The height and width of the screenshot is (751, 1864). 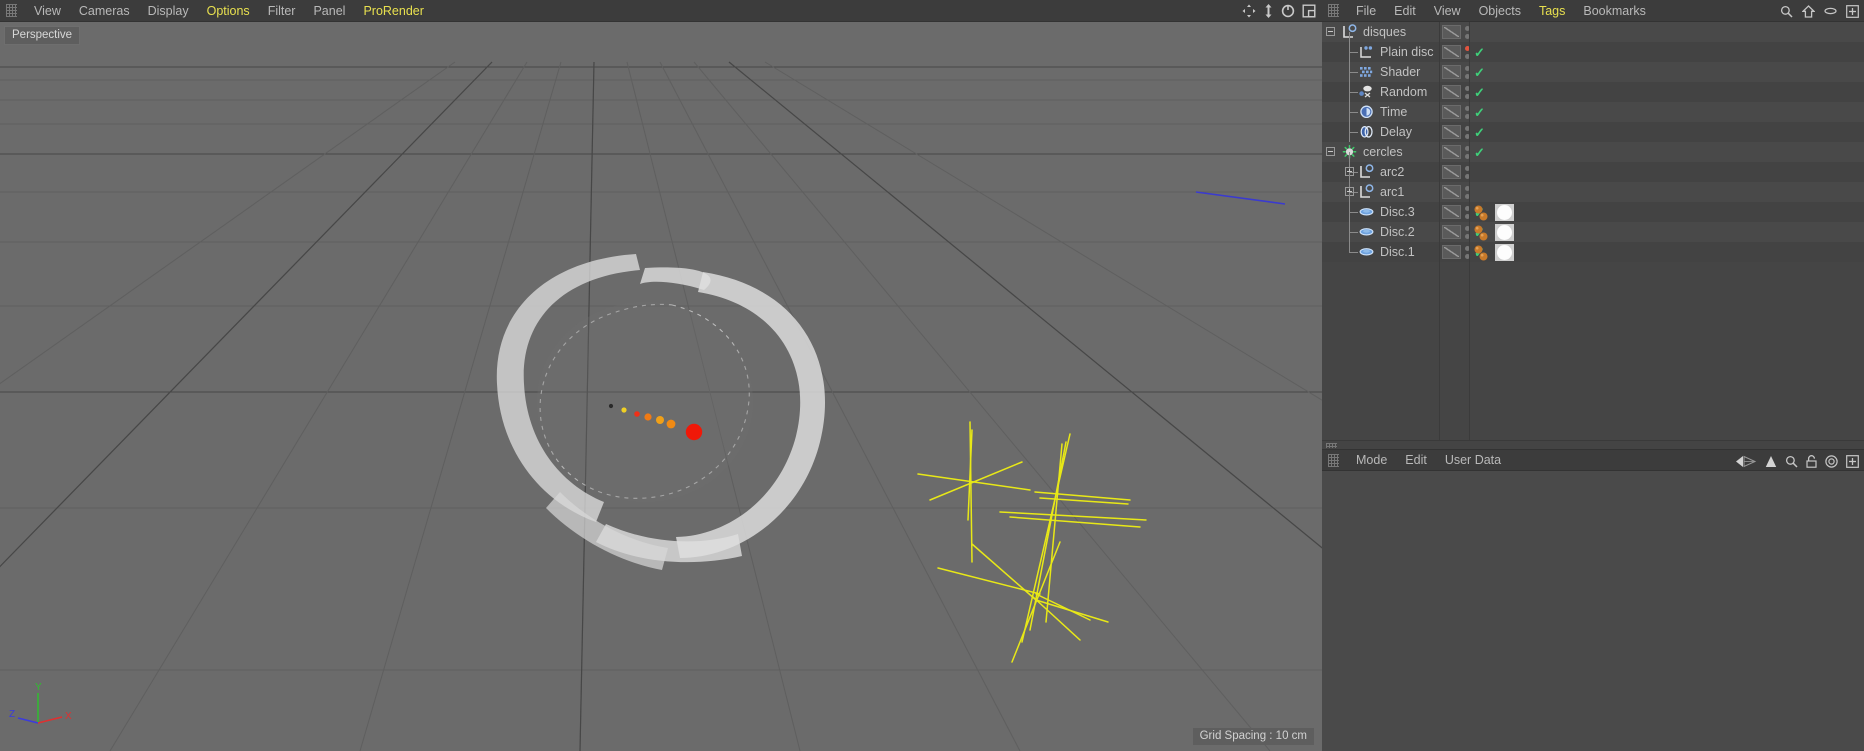 What do you see at coordinates (1393, 112) in the screenshot?
I see `object-label: Time` at bounding box center [1393, 112].